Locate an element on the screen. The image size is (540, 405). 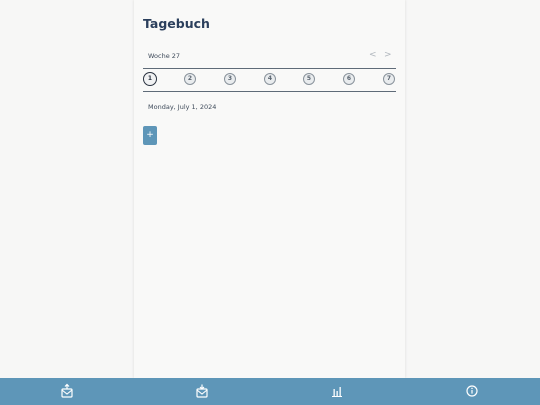
tab-statistics is located at coordinates (337, 391).